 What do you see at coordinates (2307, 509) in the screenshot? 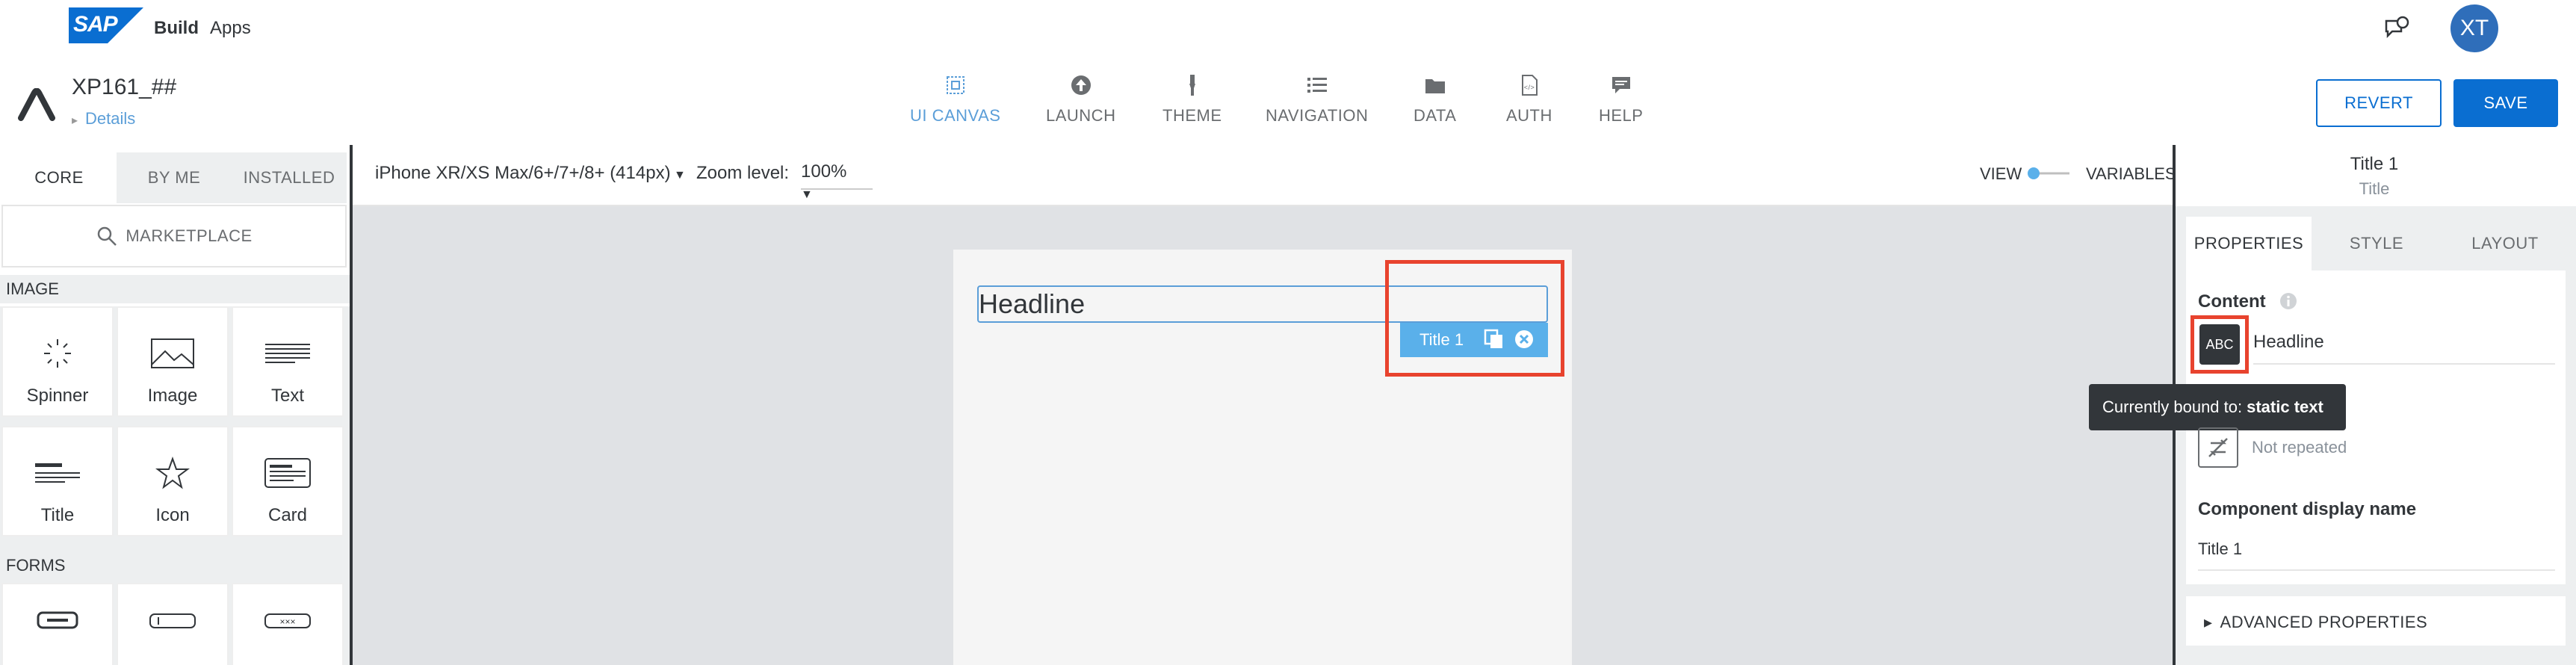
I see `display-name-label: Component display name` at bounding box center [2307, 509].